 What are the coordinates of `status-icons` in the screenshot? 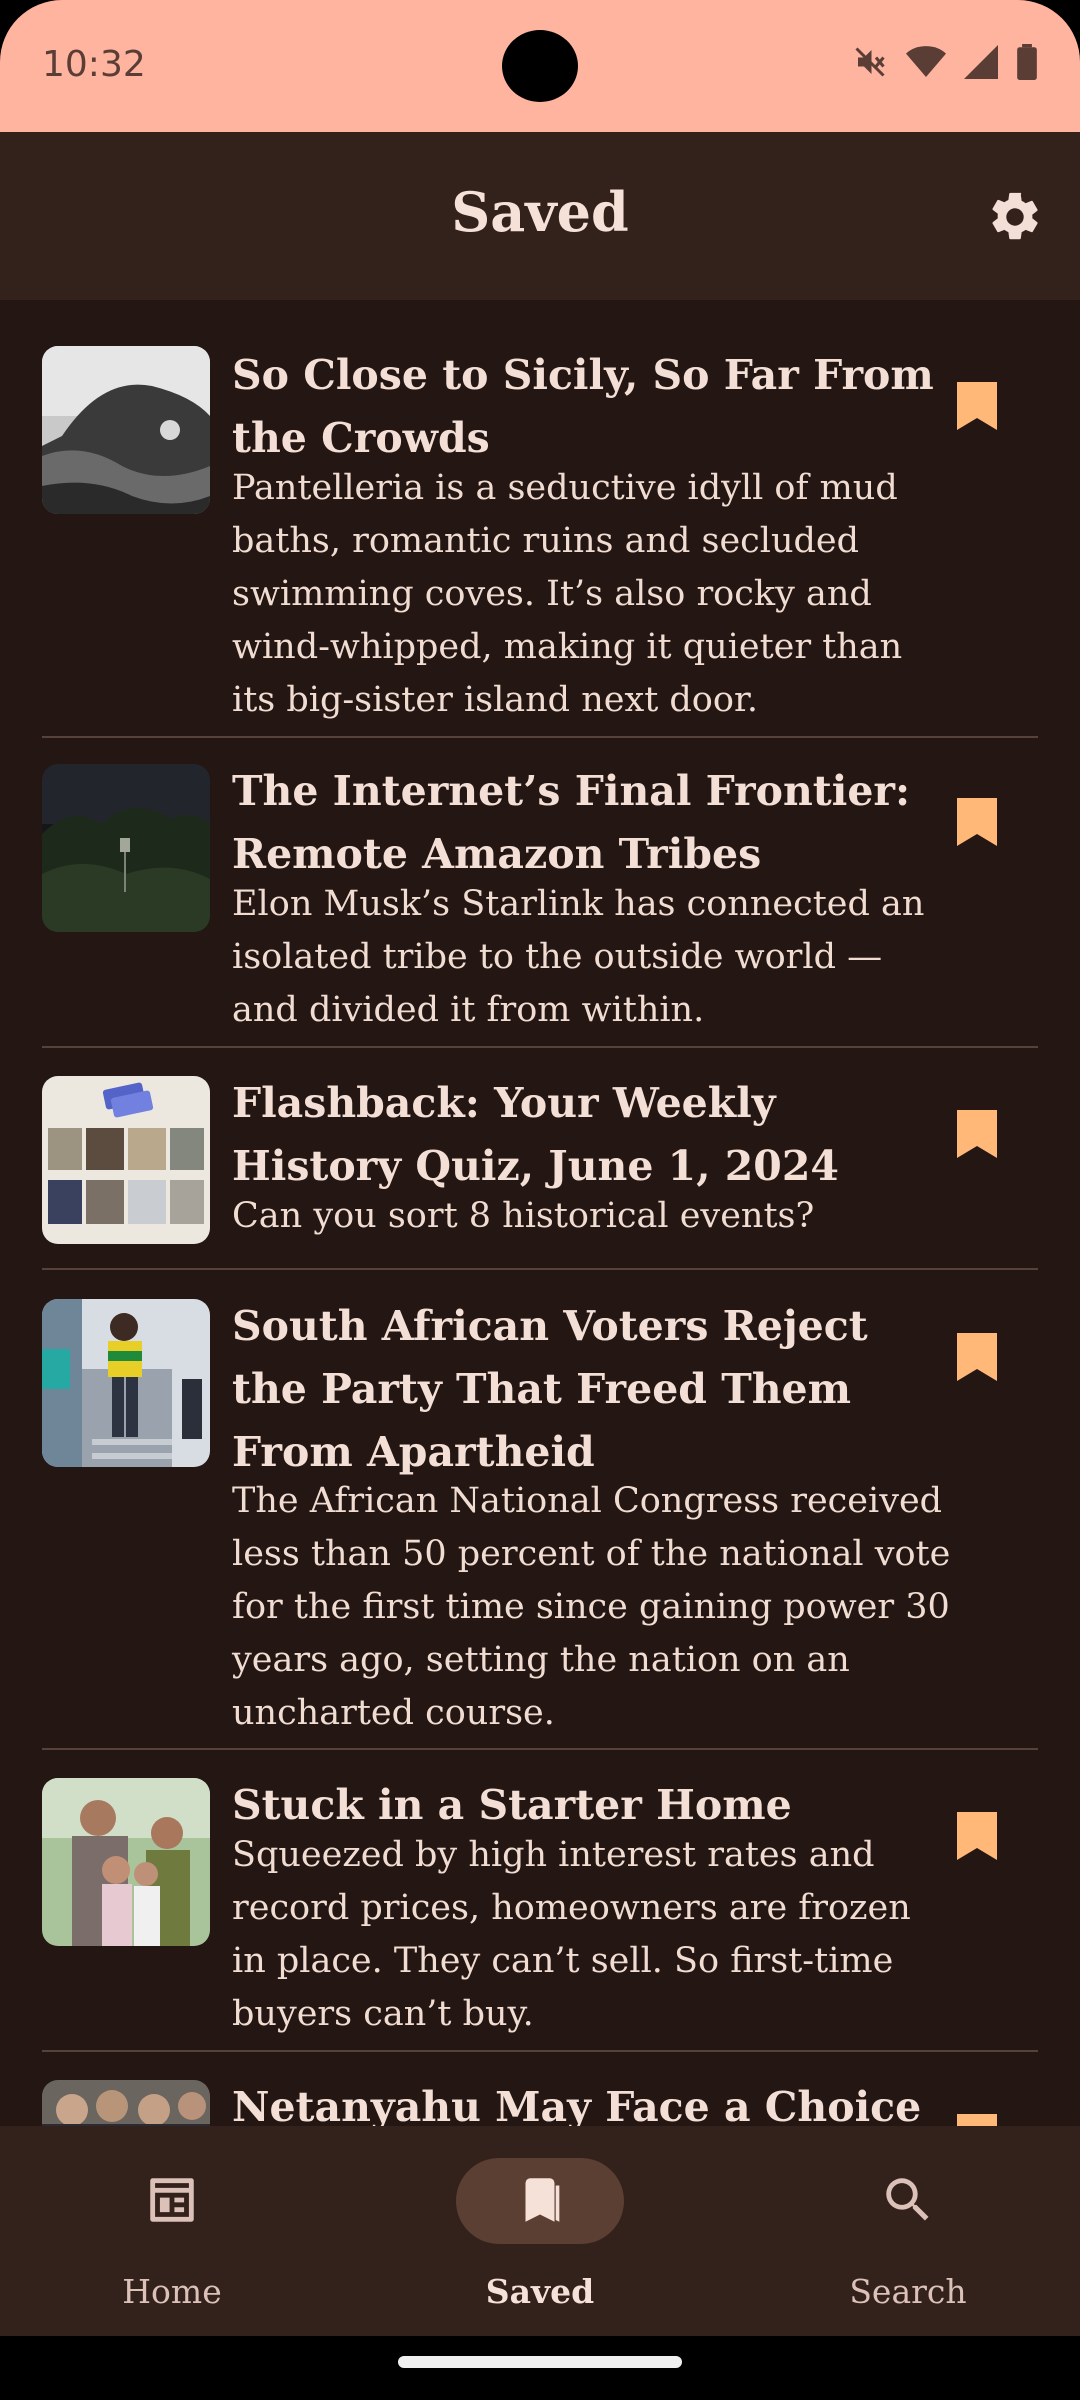 It's located at (945, 62).